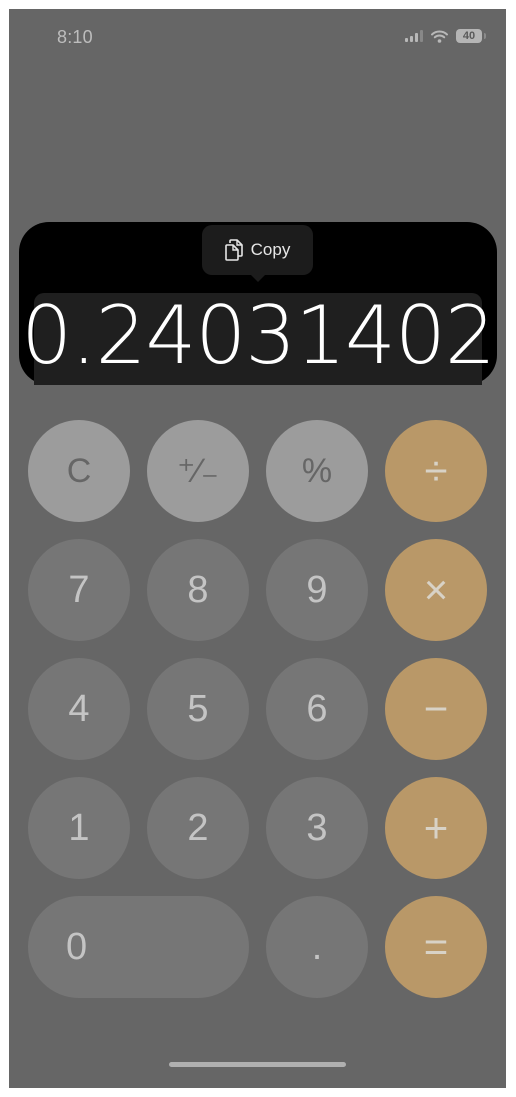  I want to click on key-label: ÷, so click(436, 470).